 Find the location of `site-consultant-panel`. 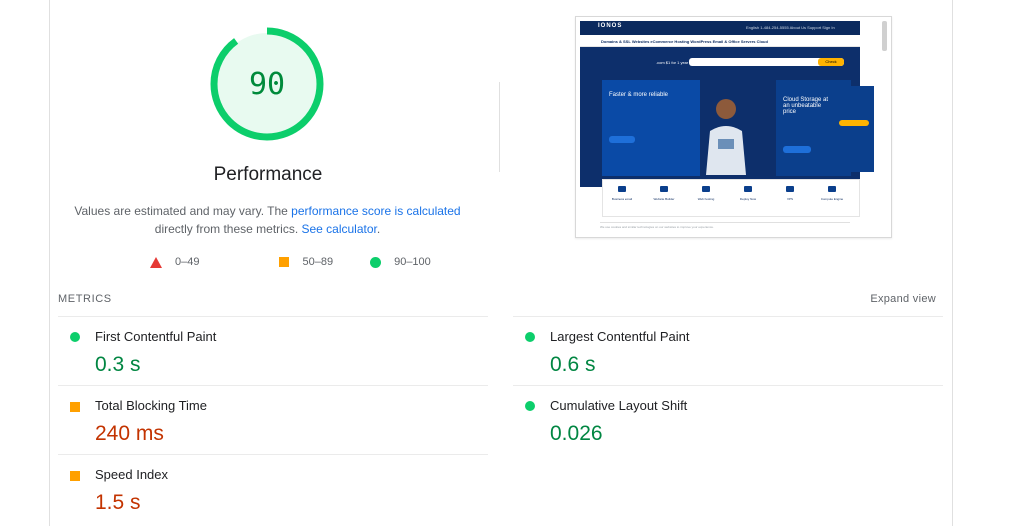

site-consultant-panel is located at coordinates (854, 129).